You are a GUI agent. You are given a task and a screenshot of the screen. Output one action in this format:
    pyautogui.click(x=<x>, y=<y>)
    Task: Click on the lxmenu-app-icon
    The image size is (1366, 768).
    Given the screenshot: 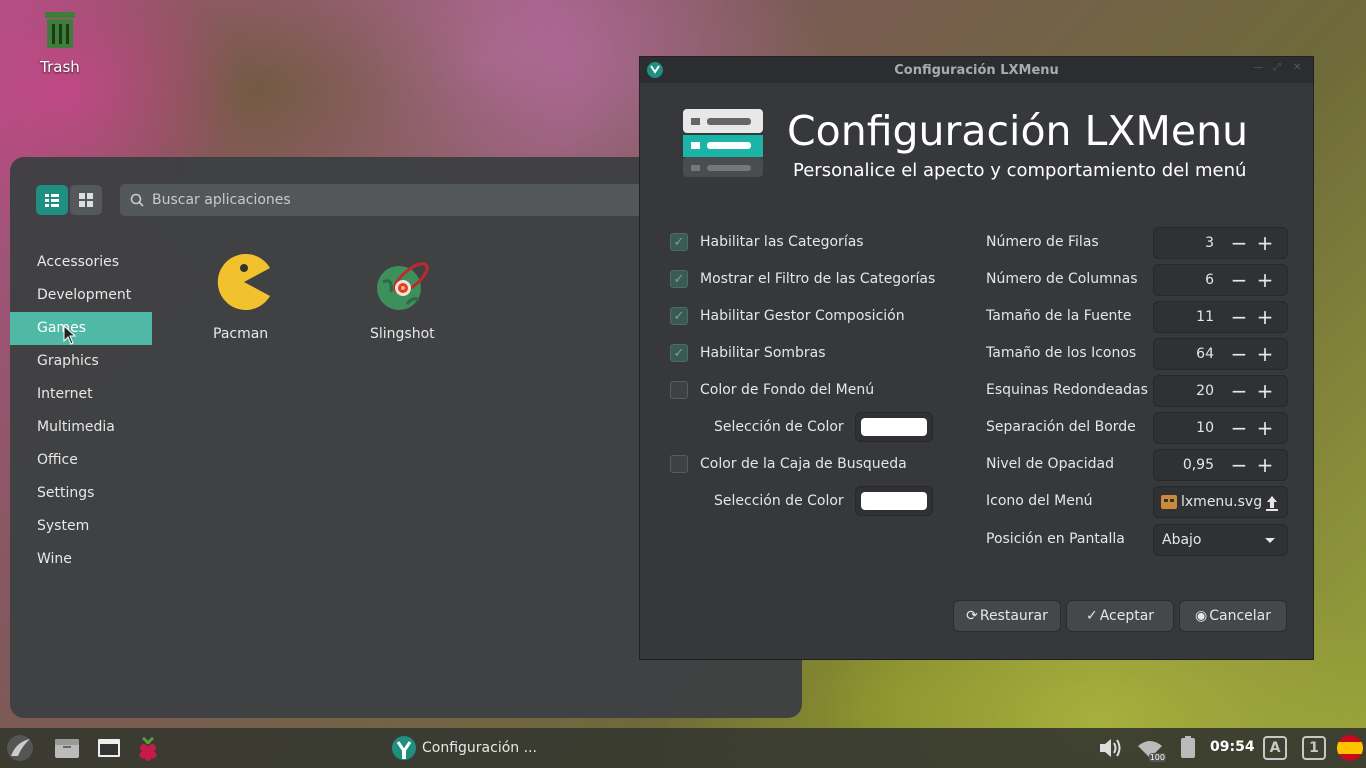 What is the action you would take?
    pyautogui.click(x=404, y=748)
    